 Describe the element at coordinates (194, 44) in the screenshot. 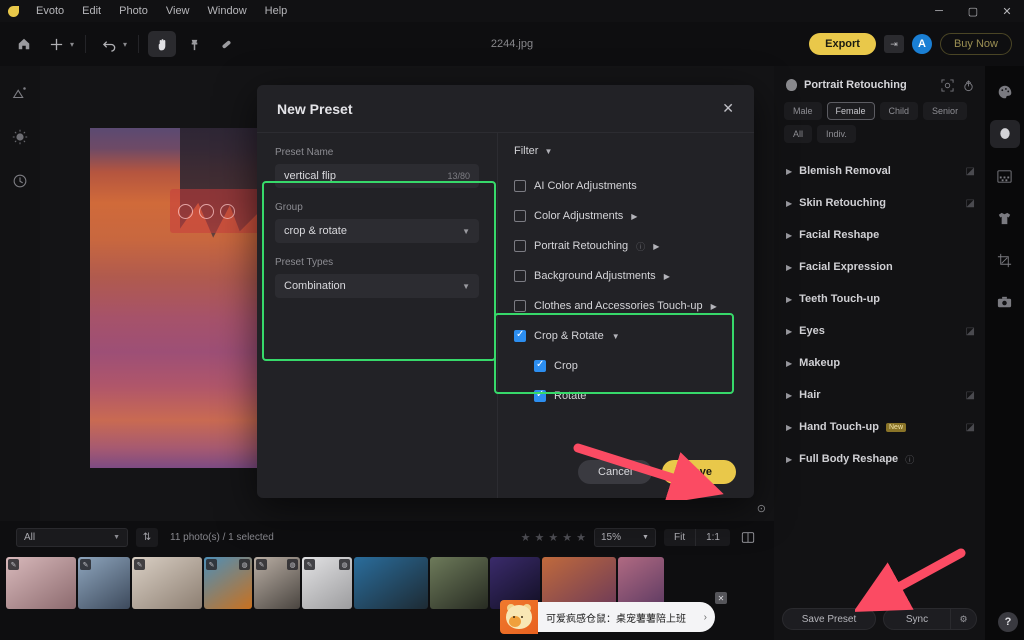

I see `clone-stamp-icon` at that location.